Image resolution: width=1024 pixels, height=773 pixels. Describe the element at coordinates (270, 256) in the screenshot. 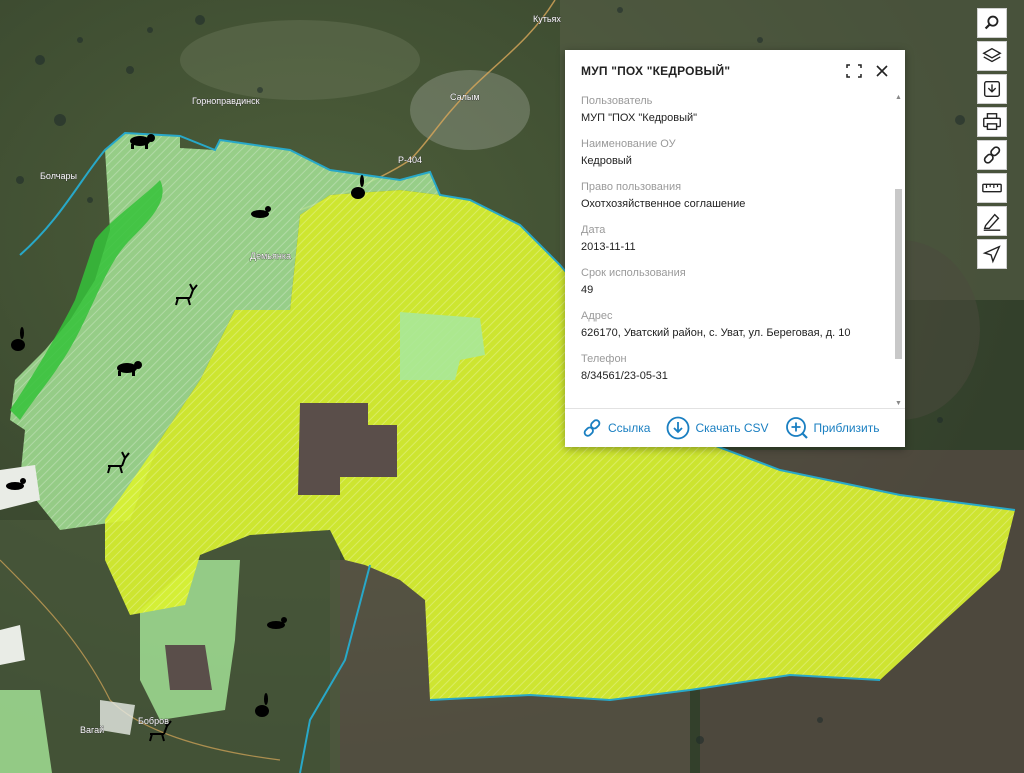

I see `place-label: Демьянка` at that location.